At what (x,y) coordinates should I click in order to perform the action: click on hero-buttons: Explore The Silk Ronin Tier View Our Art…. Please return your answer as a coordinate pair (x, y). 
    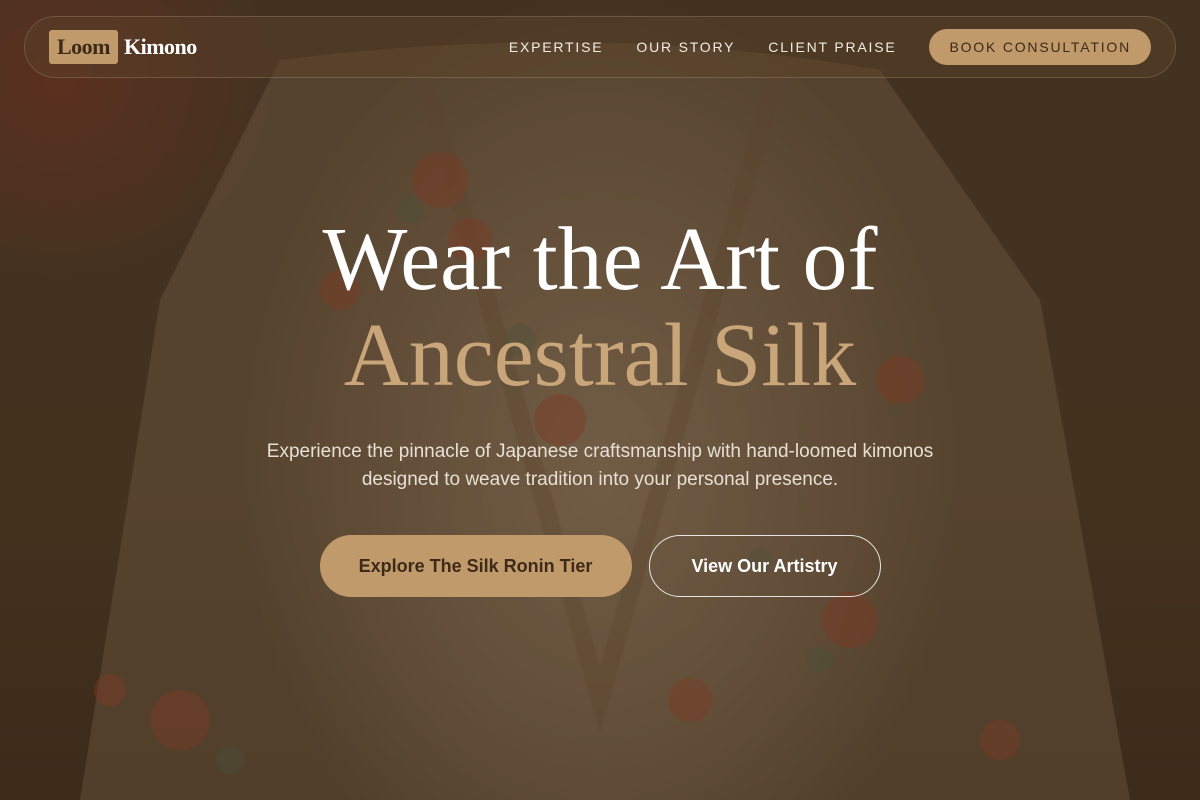
    Looking at the image, I should click on (600, 566).